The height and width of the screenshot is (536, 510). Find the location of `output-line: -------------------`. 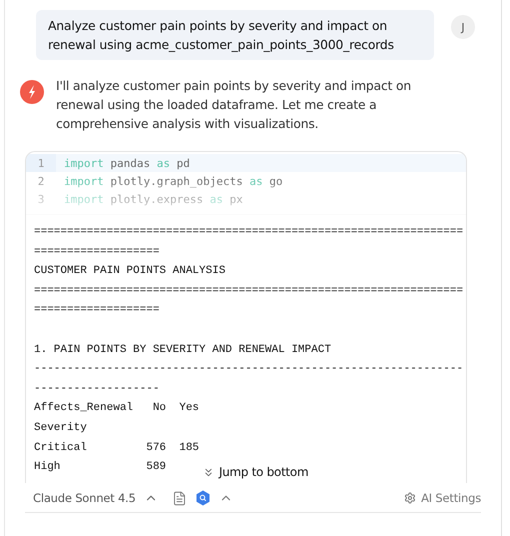

output-line: ------------------- is located at coordinates (97, 388).